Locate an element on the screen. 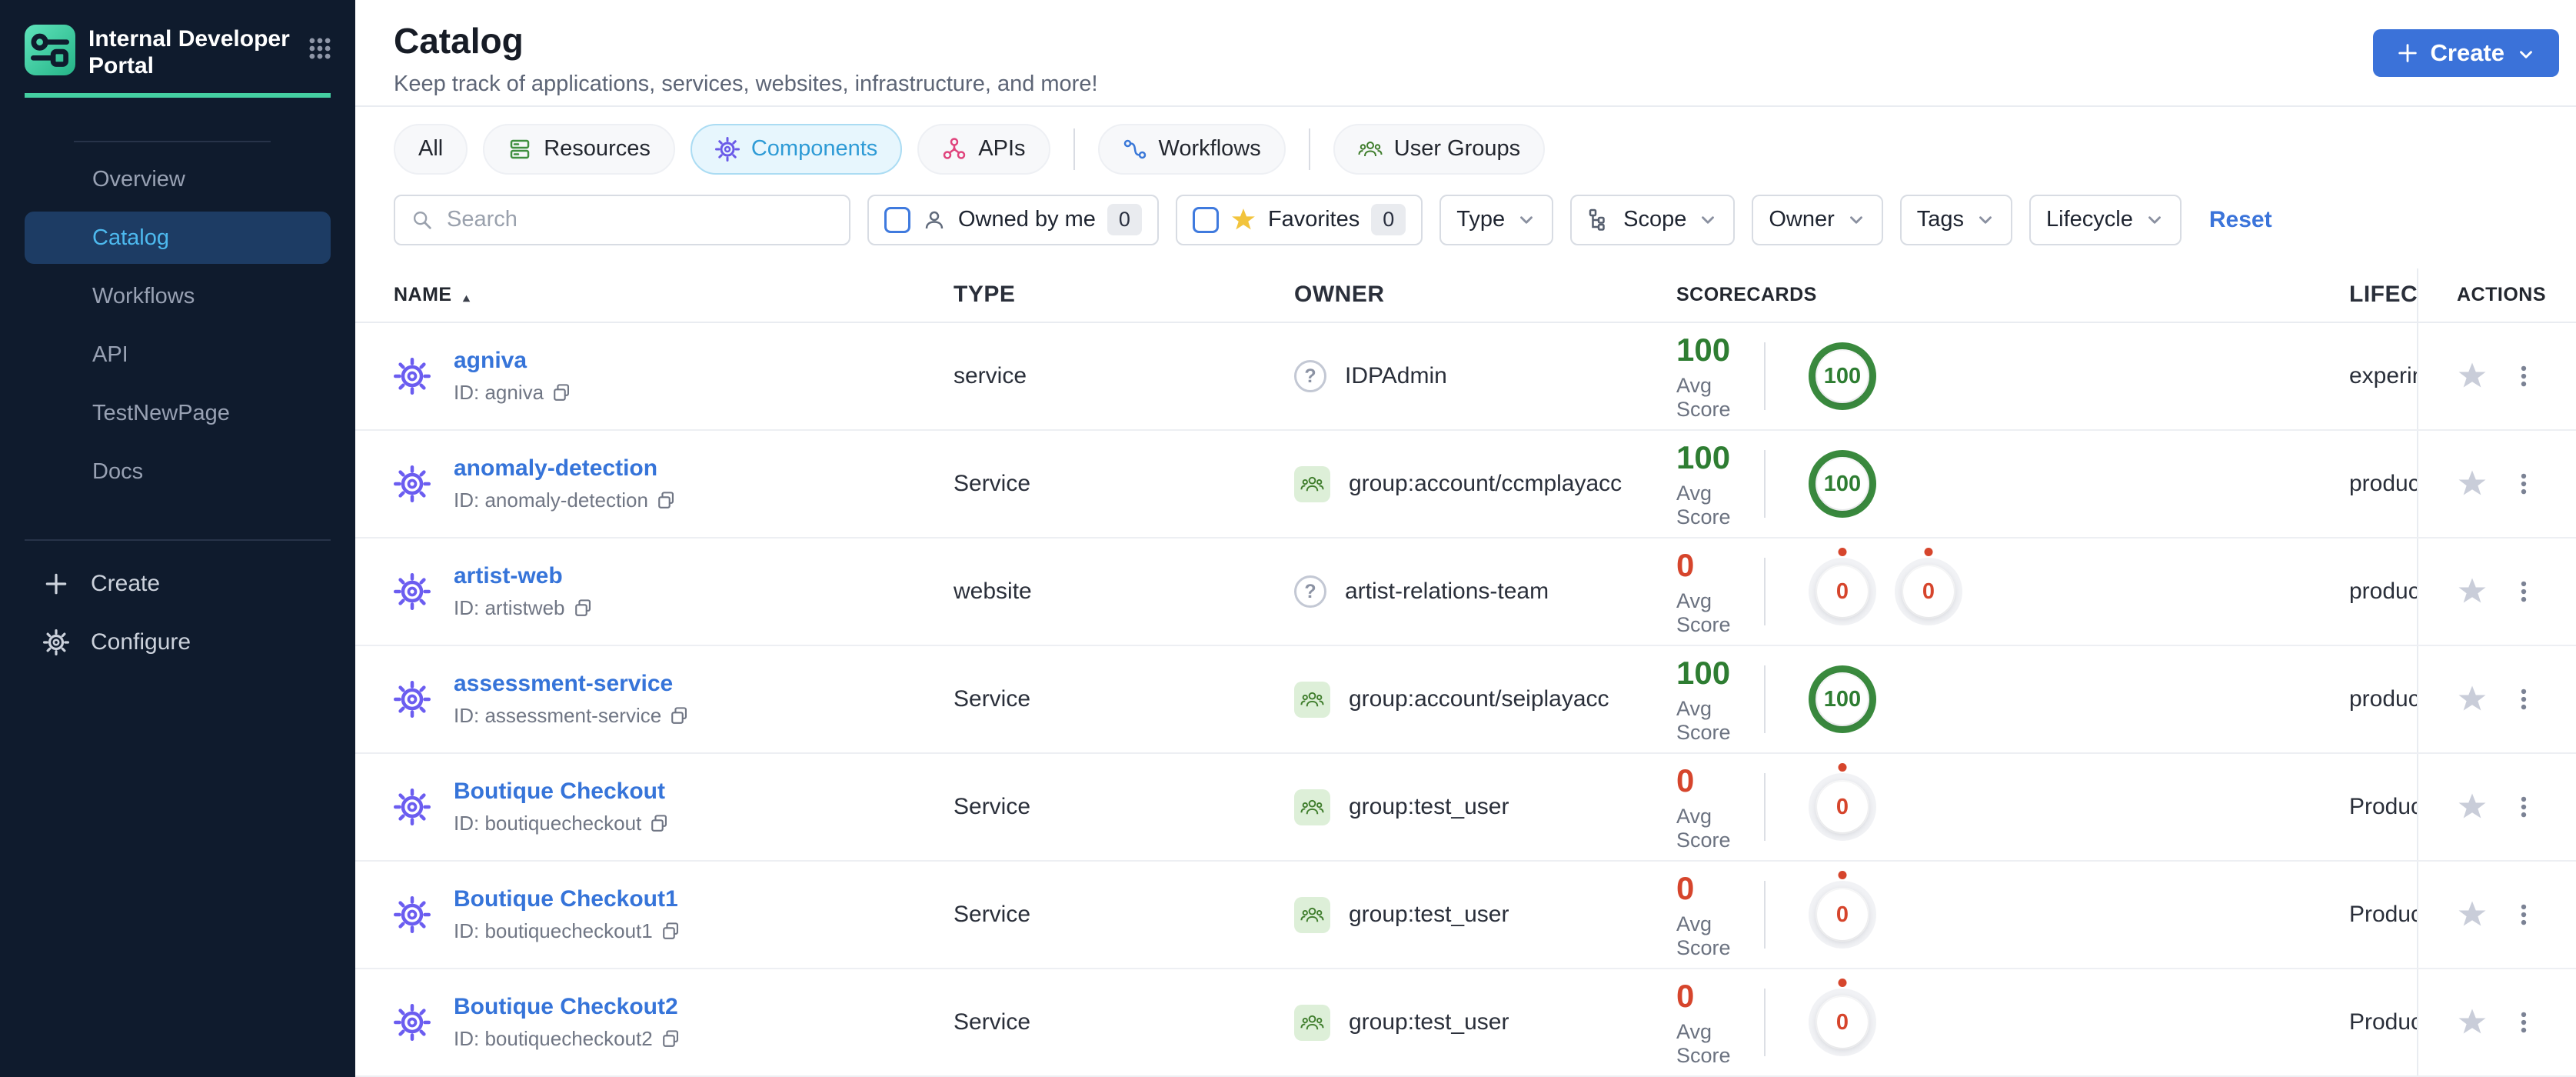  page-title: Catalog is located at coordinates (459, 41).